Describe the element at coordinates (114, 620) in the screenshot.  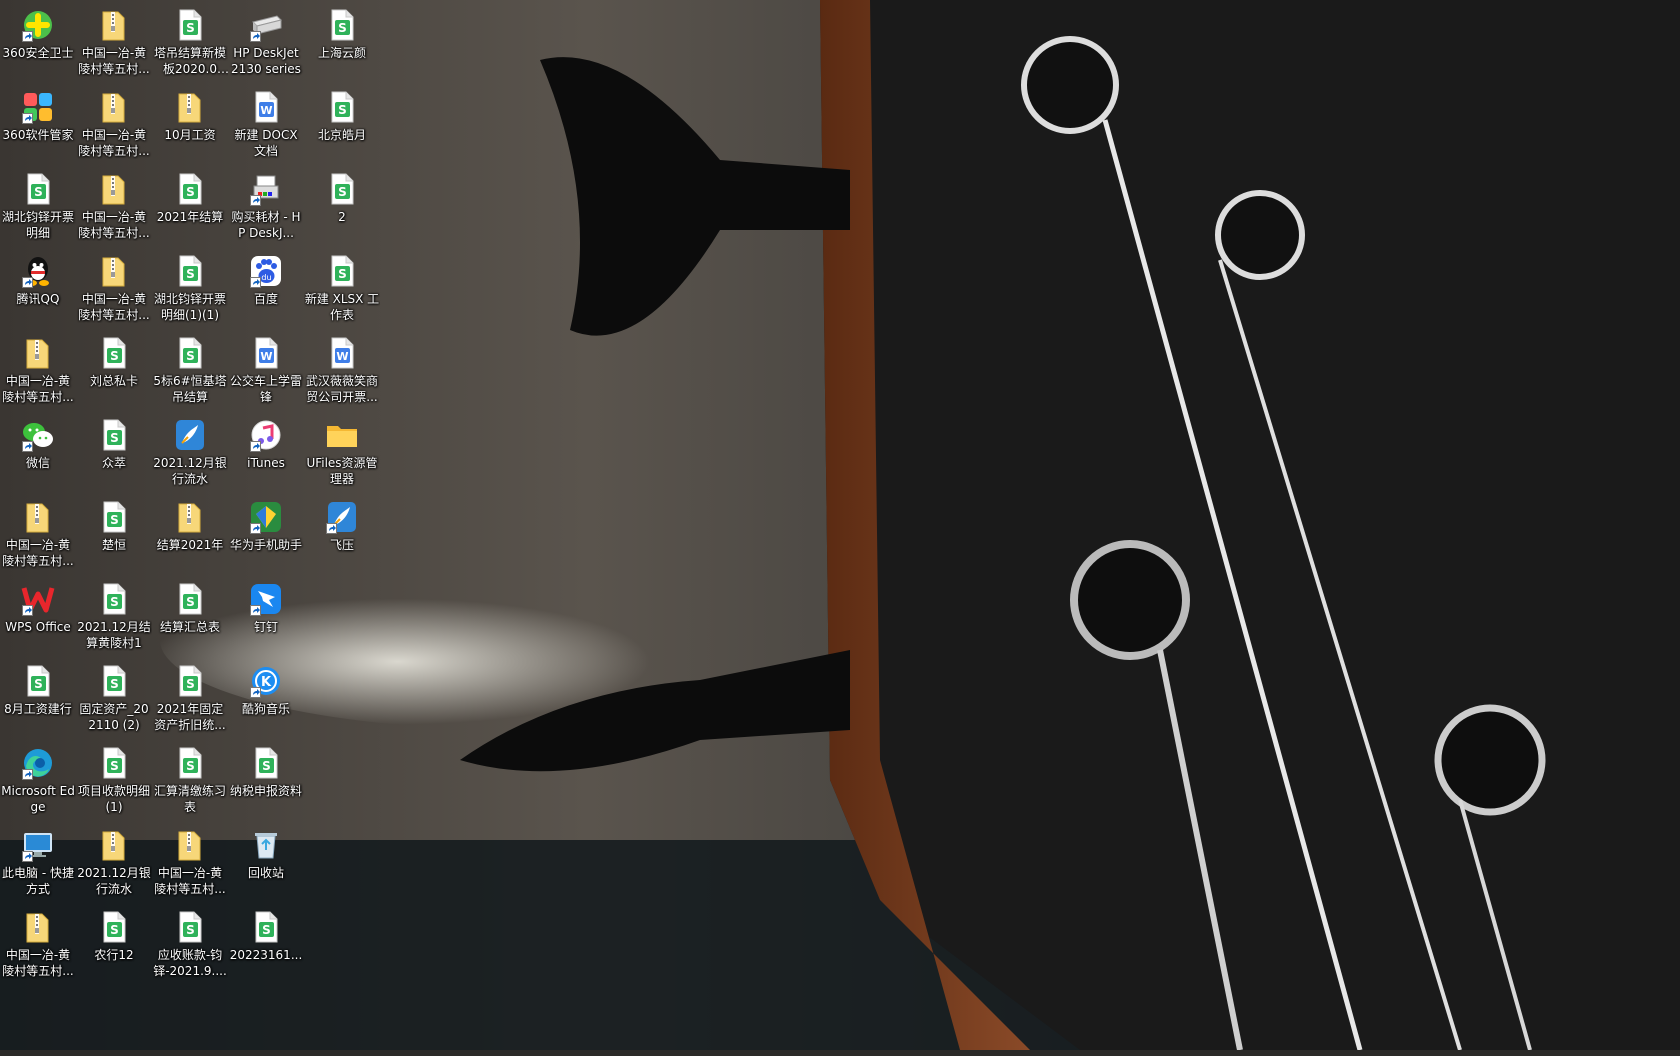
I see `desktop-icon-2021-12-1-19: S 2021.12月结算黄陵村1` at that location.